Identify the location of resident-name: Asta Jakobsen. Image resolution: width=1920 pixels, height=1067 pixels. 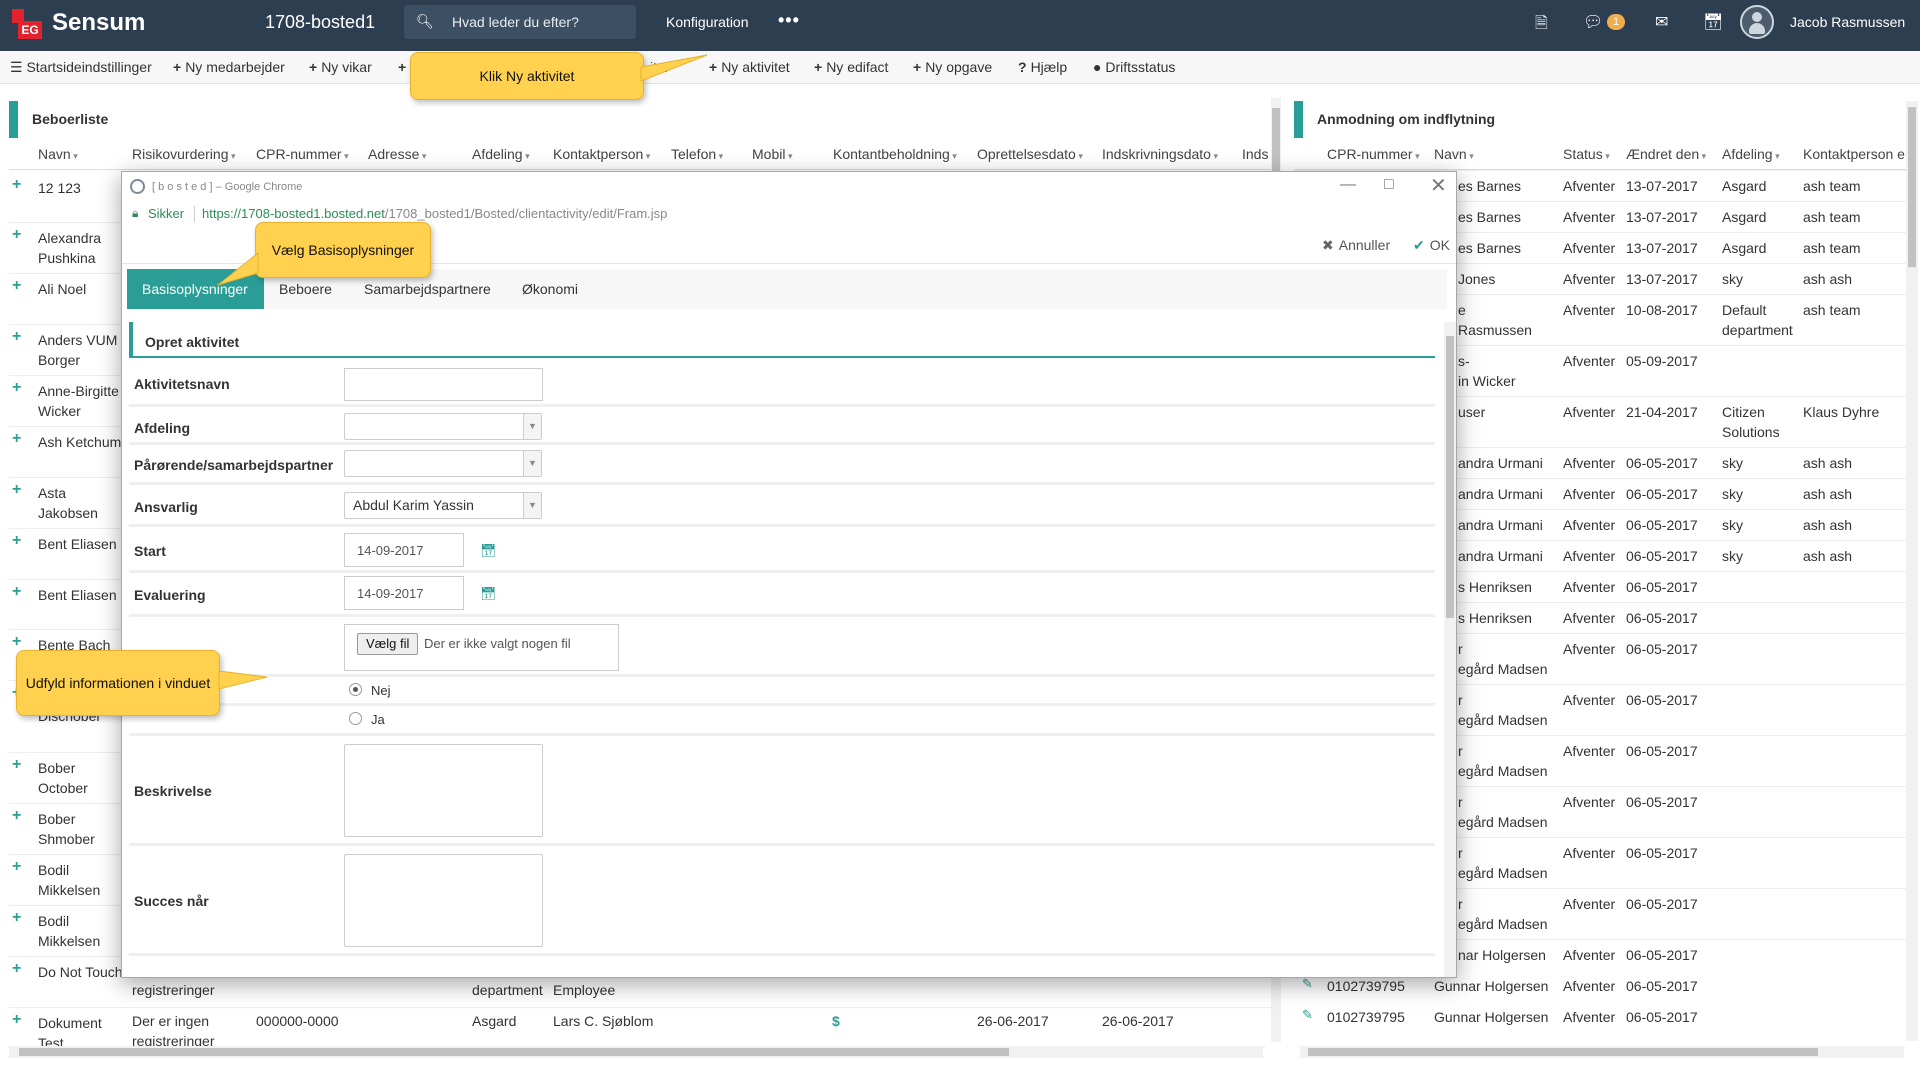
(81, 503).